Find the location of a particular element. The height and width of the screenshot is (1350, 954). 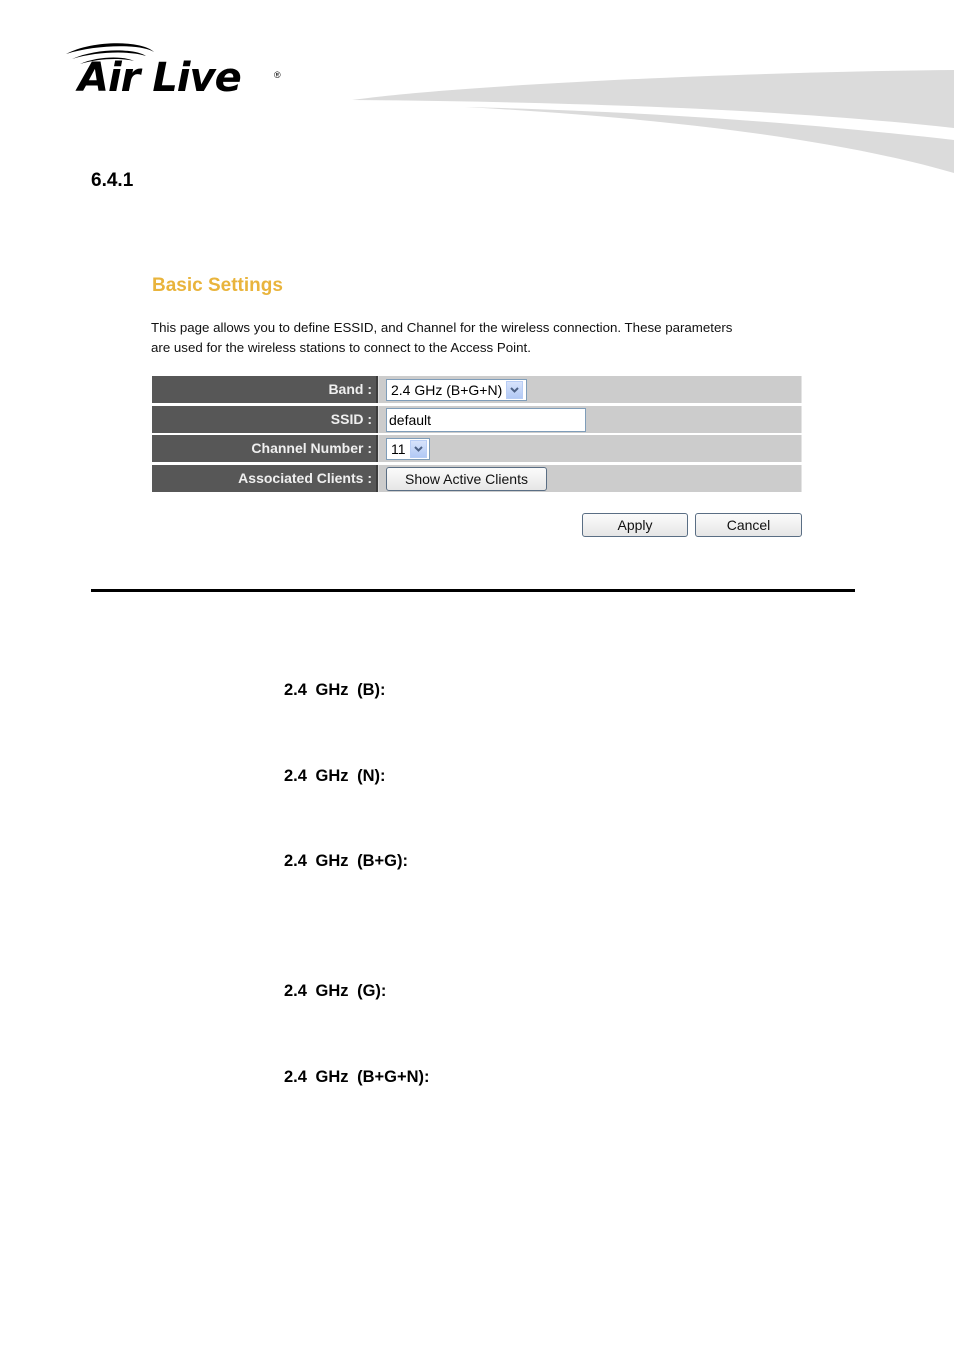

band-term-b: 2.4 GHz (B): is located at coordinates (335, 690).